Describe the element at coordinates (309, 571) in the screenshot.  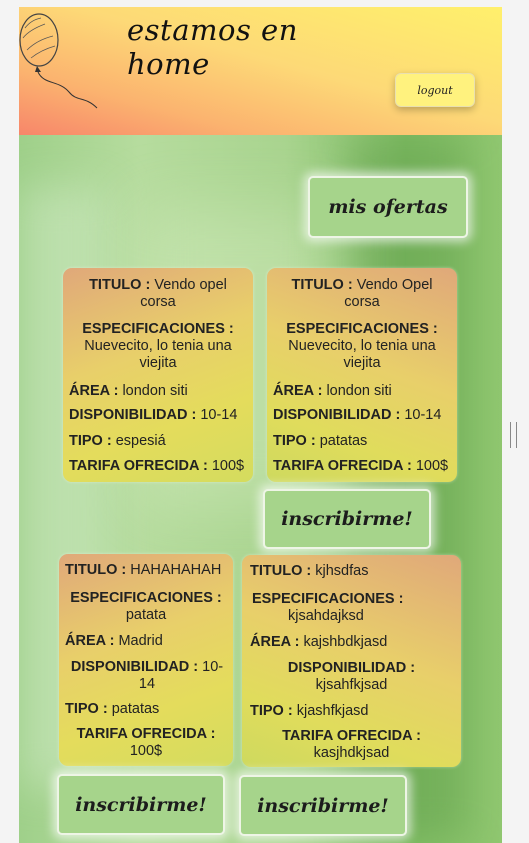
I see `offer-title: TITULO : kjhsdfas` at that location.